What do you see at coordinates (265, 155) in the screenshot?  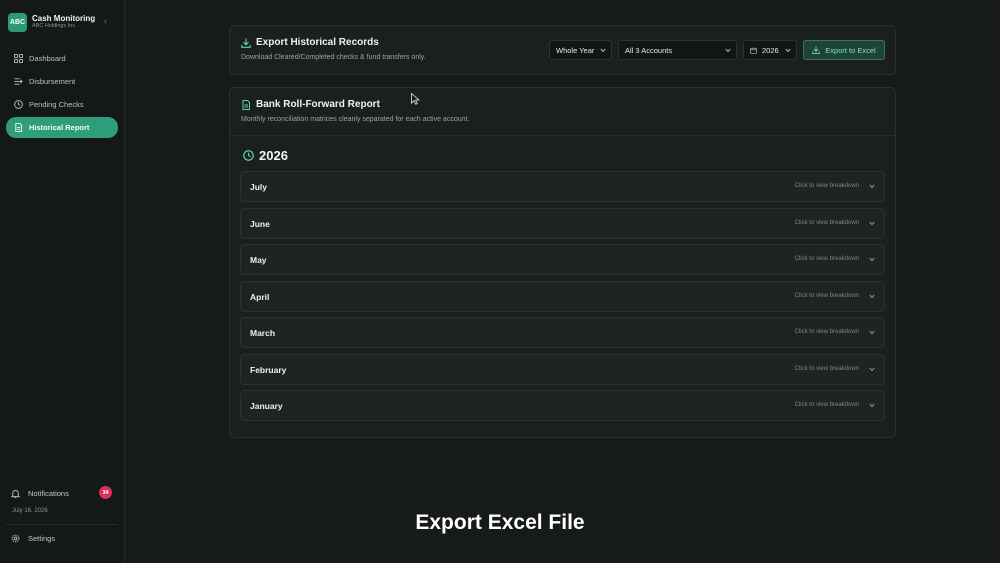 I see `year-heading: 2026` at bounding box center [265, 155].